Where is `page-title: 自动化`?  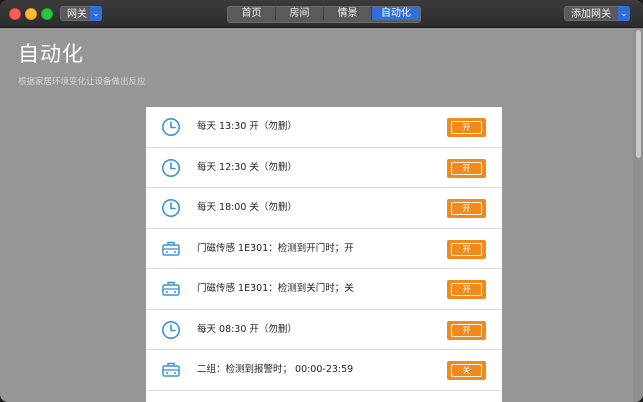
page-title: 自动化 is located at coordinates (51, 54).